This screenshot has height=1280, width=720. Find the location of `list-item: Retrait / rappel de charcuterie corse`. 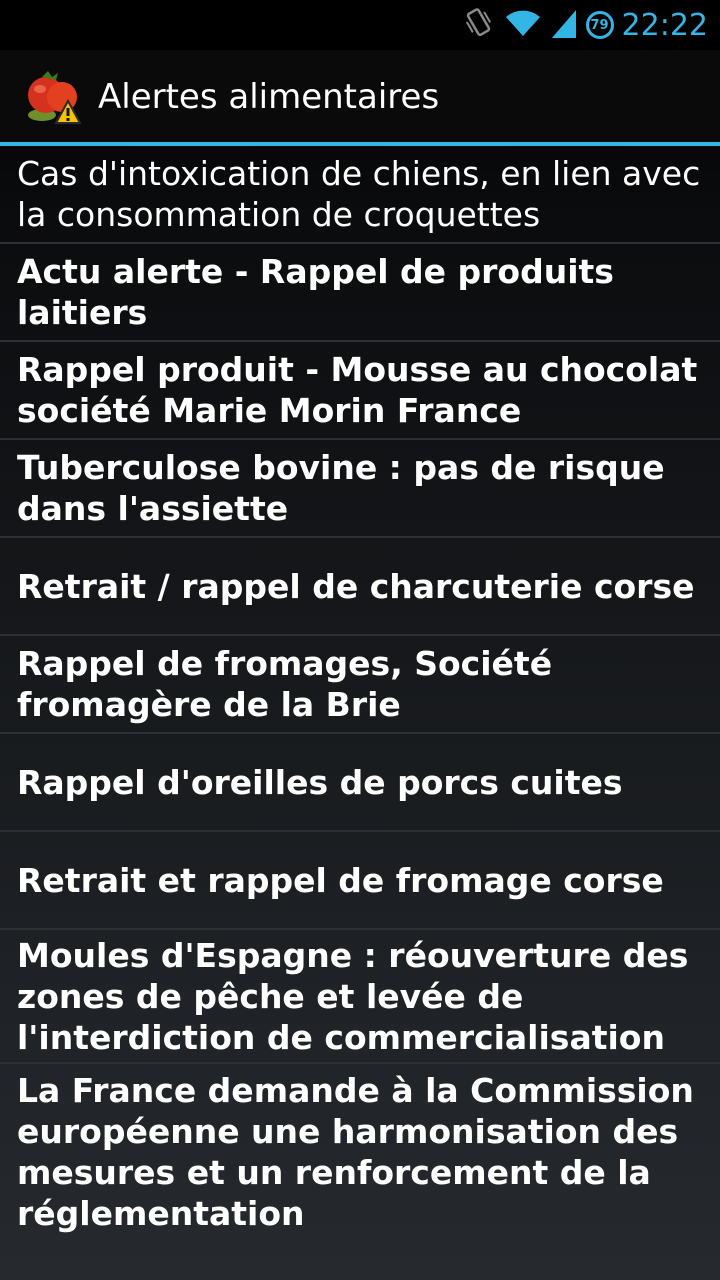

list-item: Retrait / rappel de charcuterie corse is located at coordinates (360, 587).